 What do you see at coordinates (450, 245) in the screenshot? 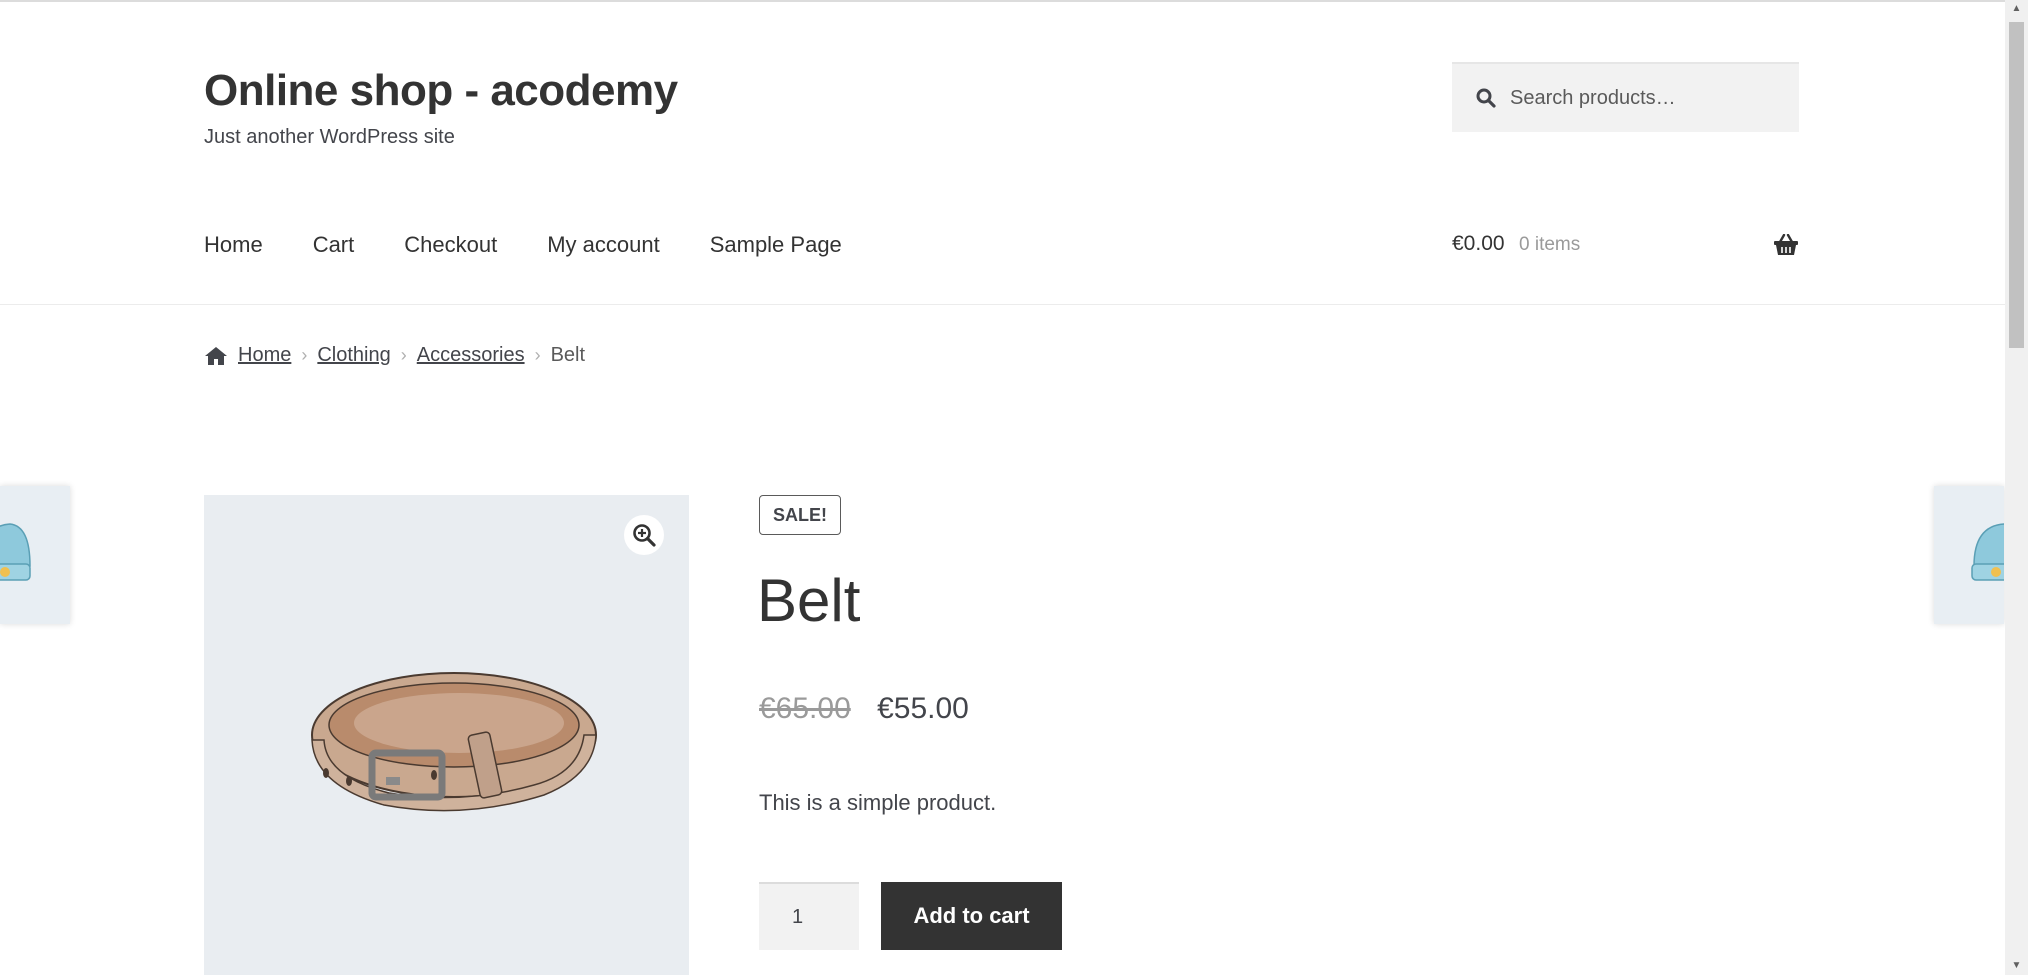
I see `nav-item-checkout: Checkout` at bounding box center [450, 245].